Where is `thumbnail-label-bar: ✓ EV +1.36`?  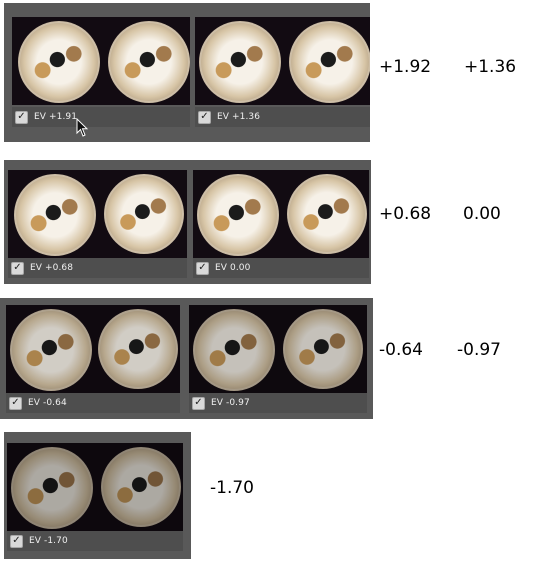 thumbnail-label-bar: ✓ EV +1.36 is located at coordinates (282, 117).